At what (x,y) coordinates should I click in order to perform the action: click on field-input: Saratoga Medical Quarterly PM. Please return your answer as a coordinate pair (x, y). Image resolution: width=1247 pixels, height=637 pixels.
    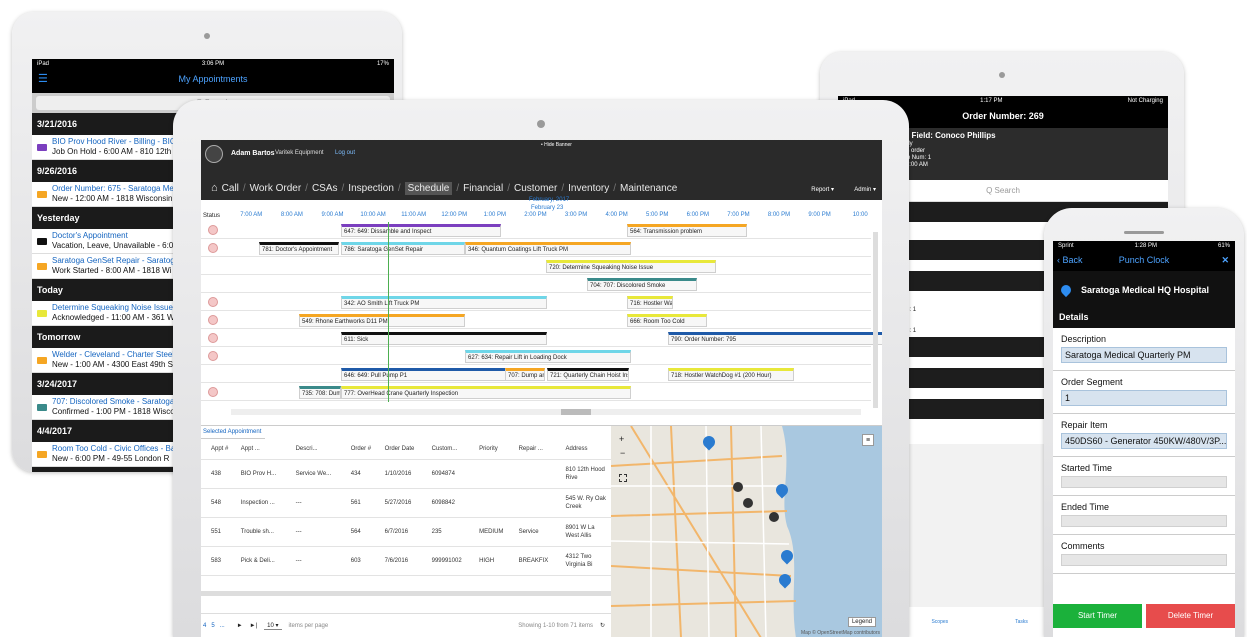
    Looking at the image, I should click on (1144, 355).